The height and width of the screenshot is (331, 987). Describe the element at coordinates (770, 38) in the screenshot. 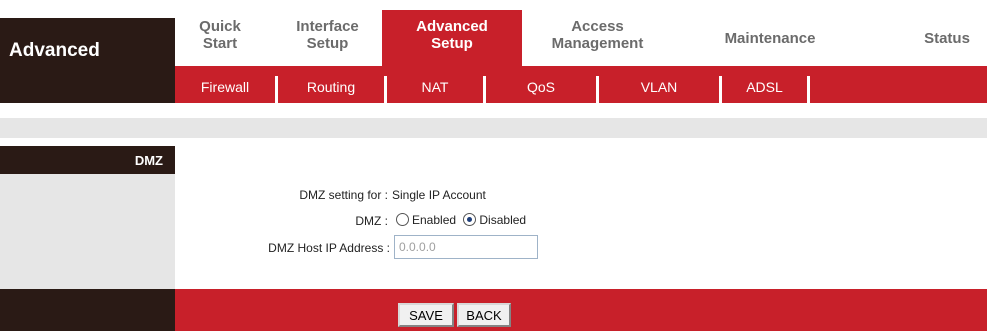

I see `tab-label: Maintenance` at that location.